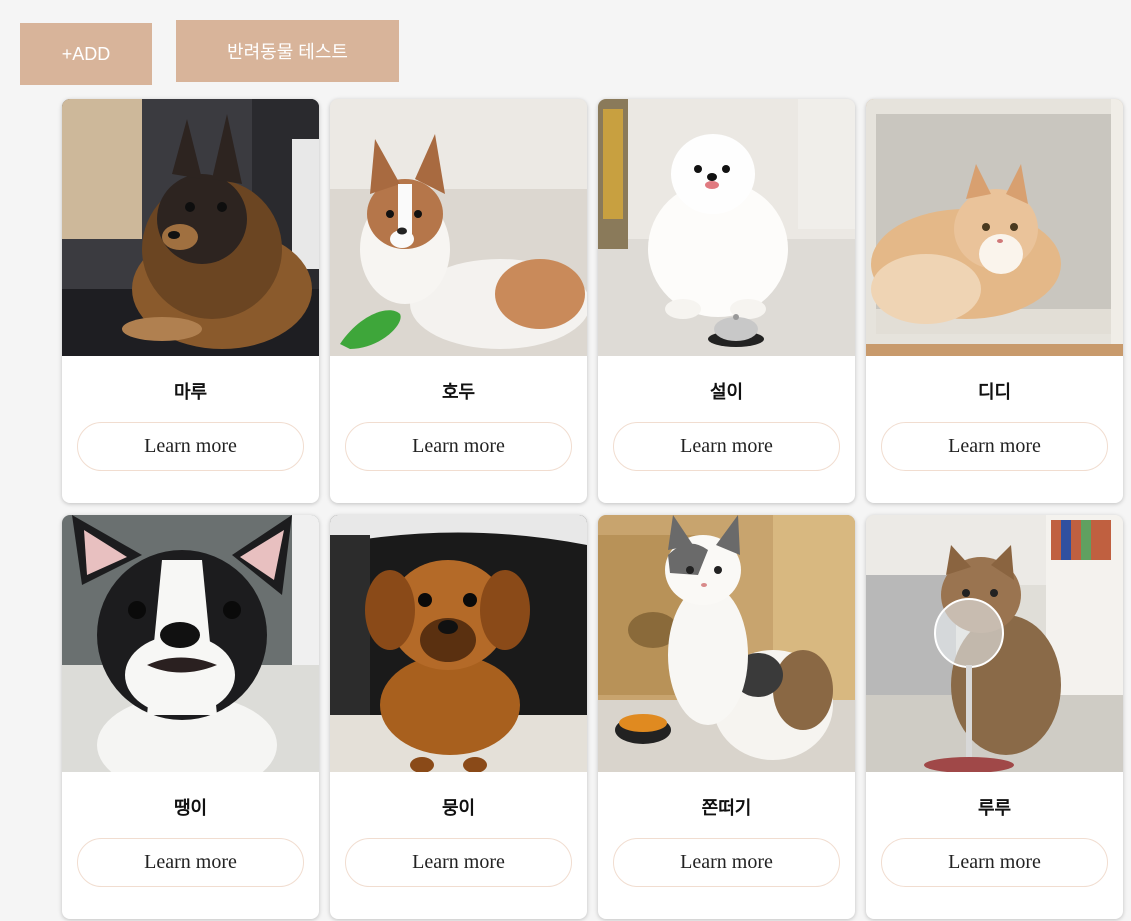 This screenshot has height=921, width=1131. I want to click on pet-card: 쫀떠기 Learn more, so click(726, 717).